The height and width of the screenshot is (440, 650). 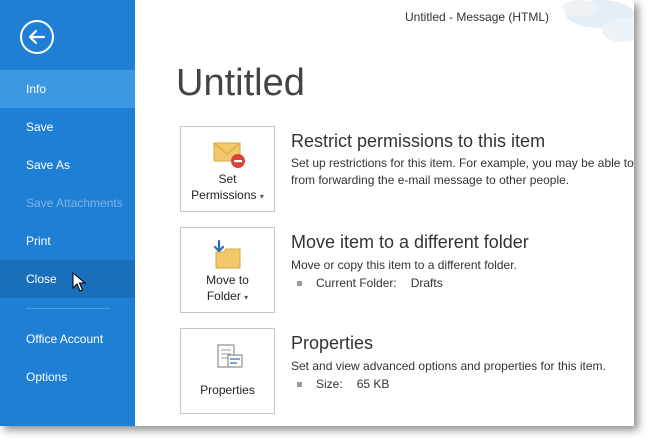 I want to click on sidebar-item-save-as: Save As, so click(x=67, y=165).